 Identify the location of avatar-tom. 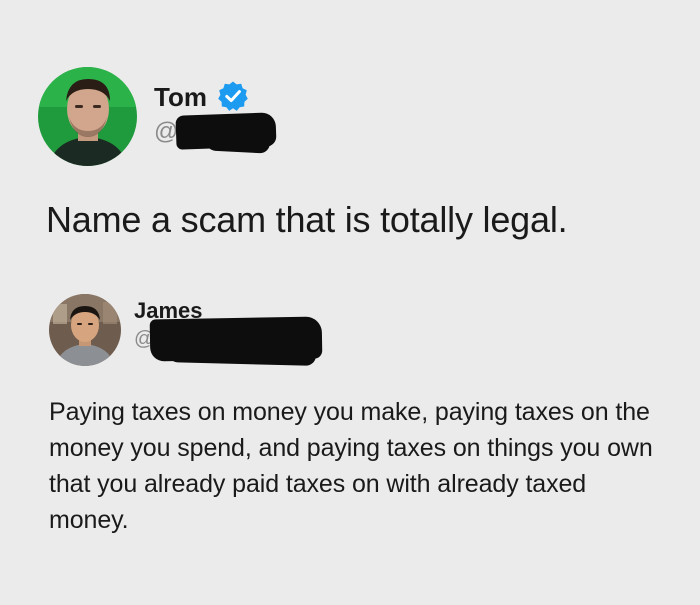
(87, 116).